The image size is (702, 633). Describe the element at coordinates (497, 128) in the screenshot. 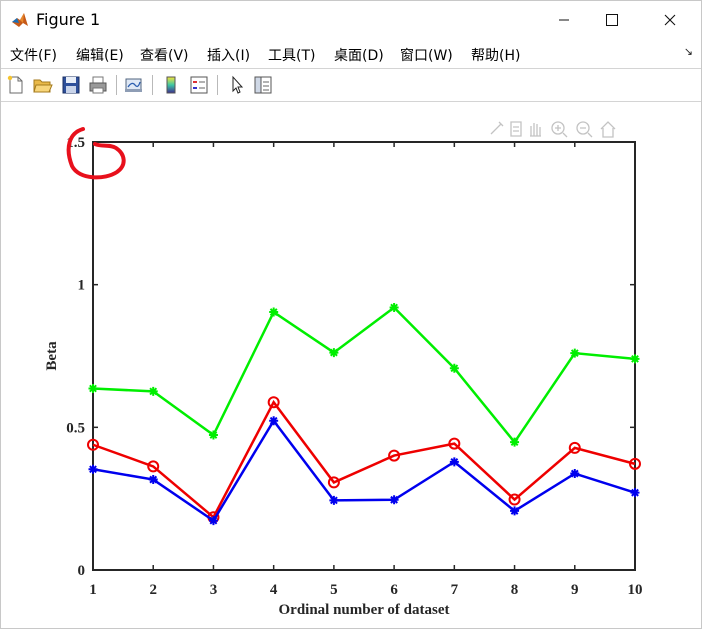

I see `brush-icon` at that location.